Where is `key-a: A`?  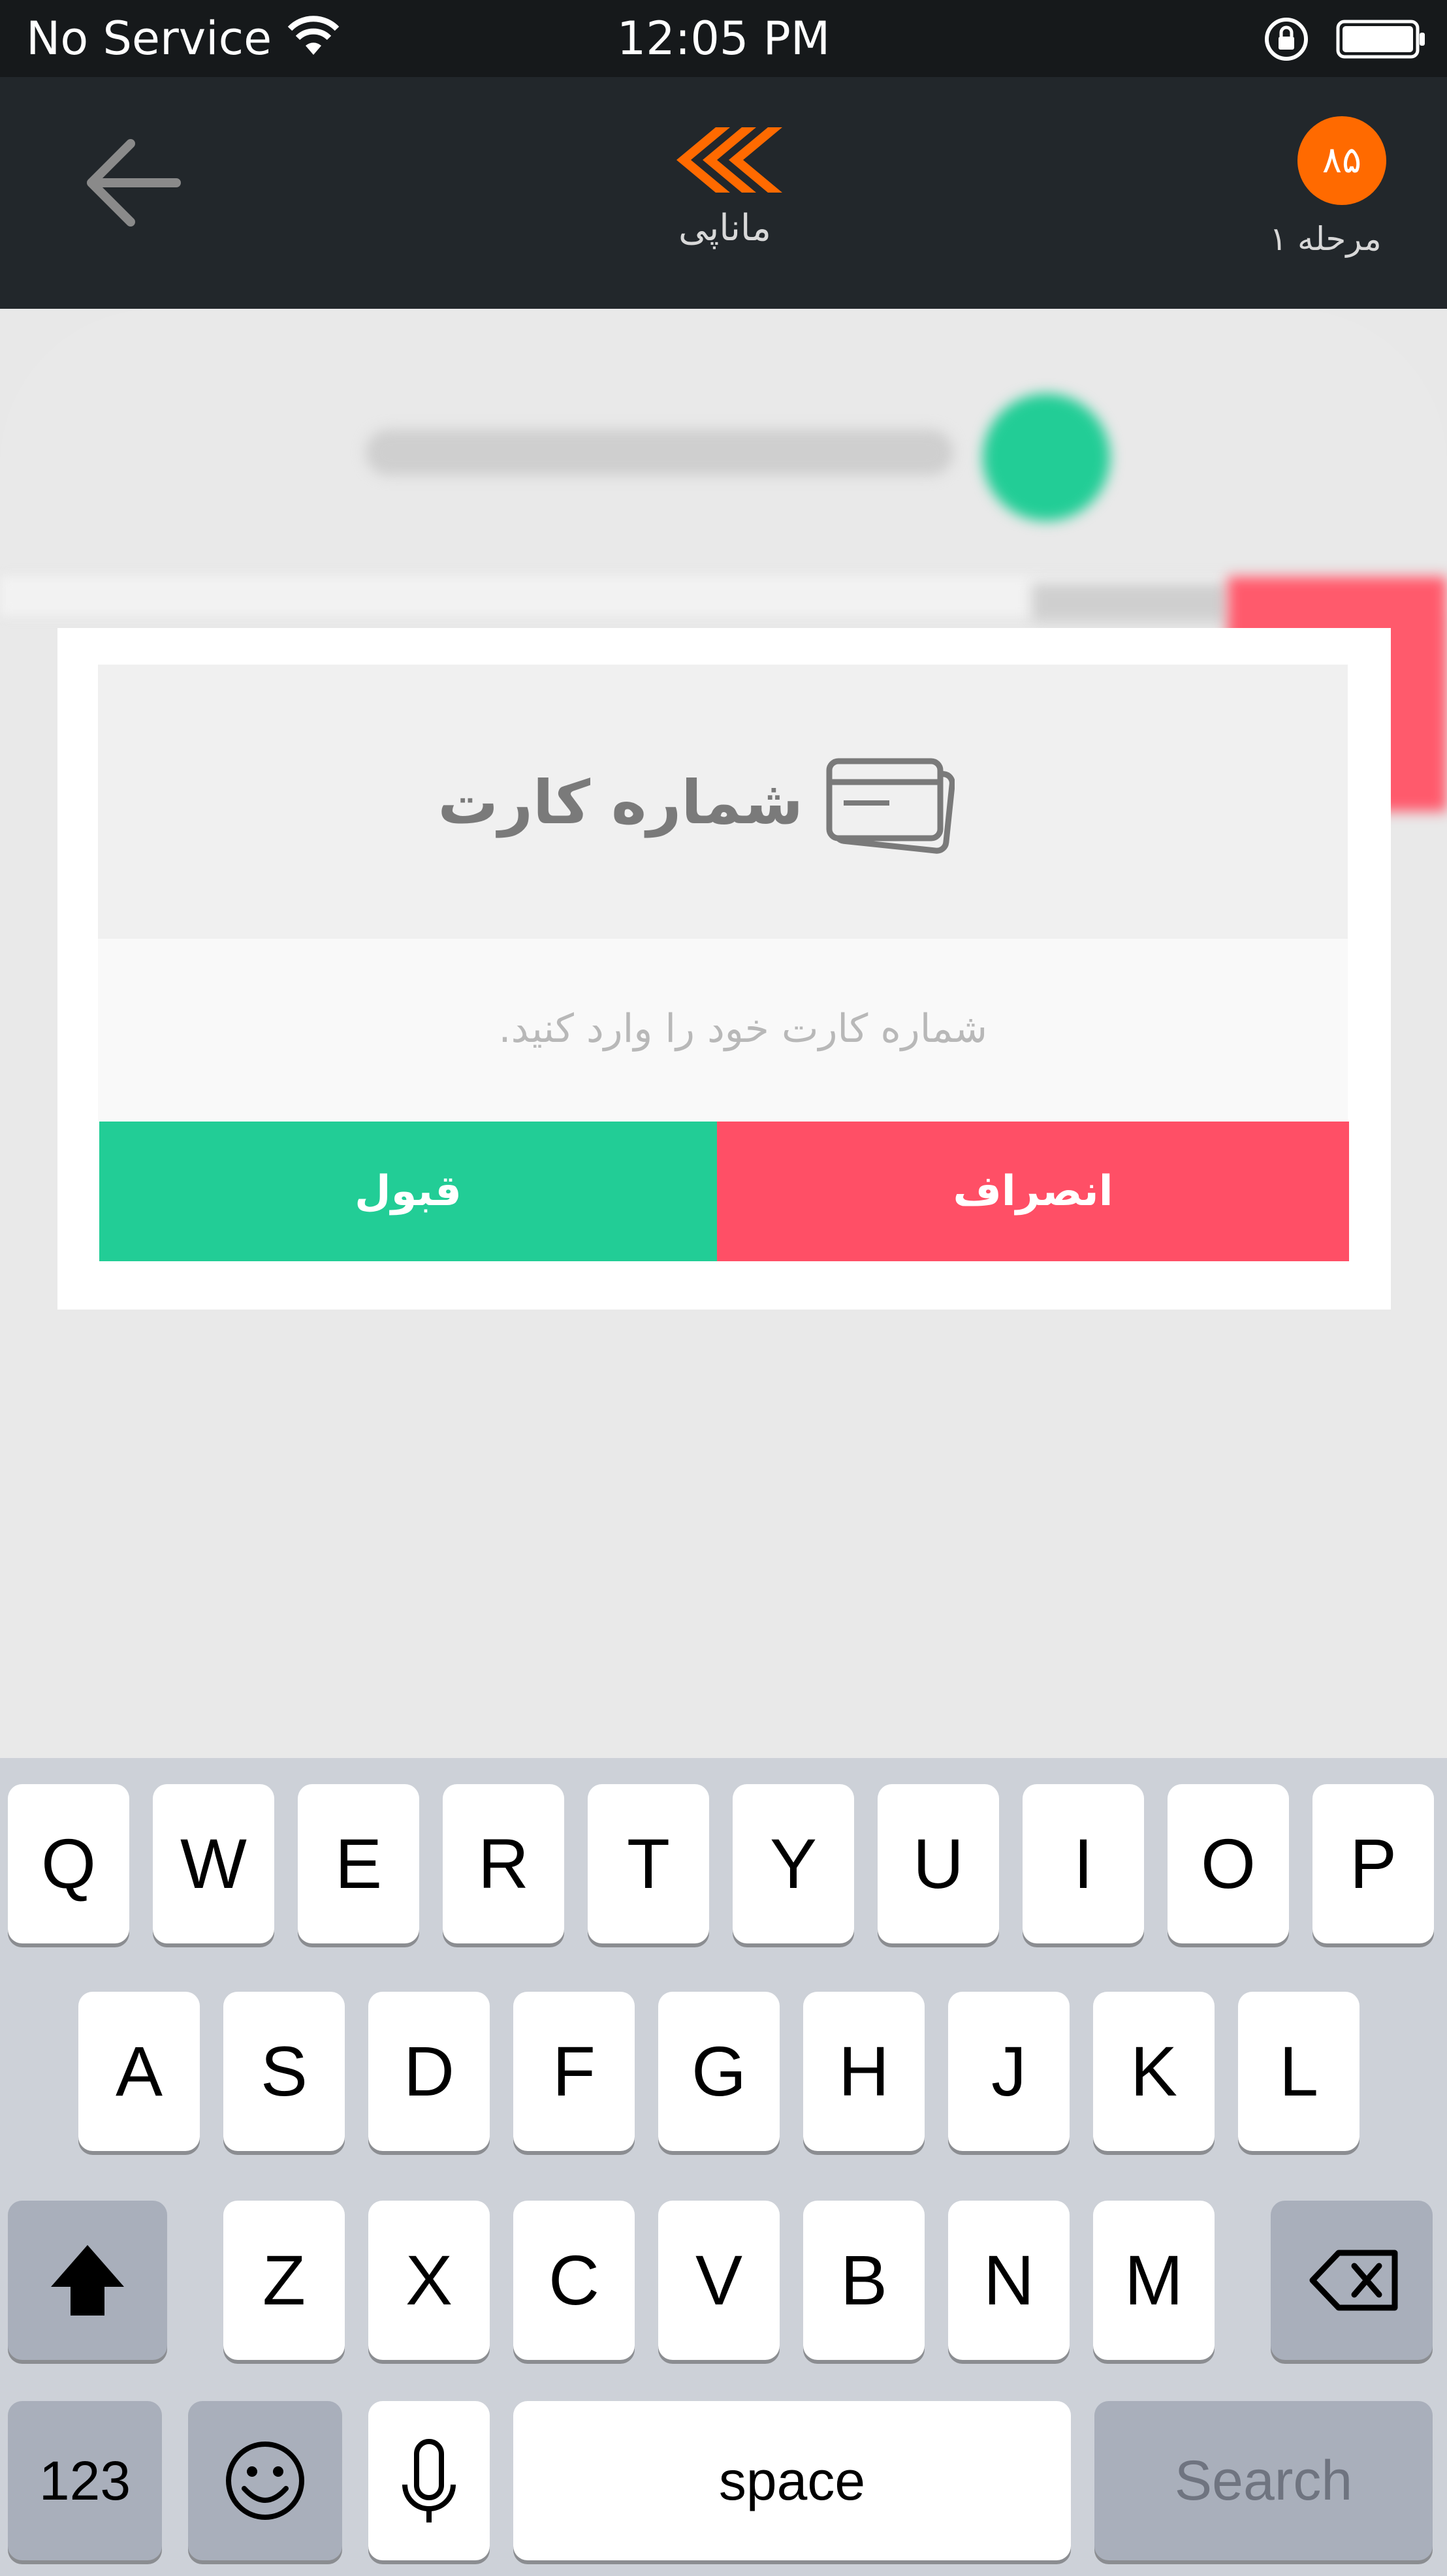
key-a: A is located at coordinates (139, 2071).